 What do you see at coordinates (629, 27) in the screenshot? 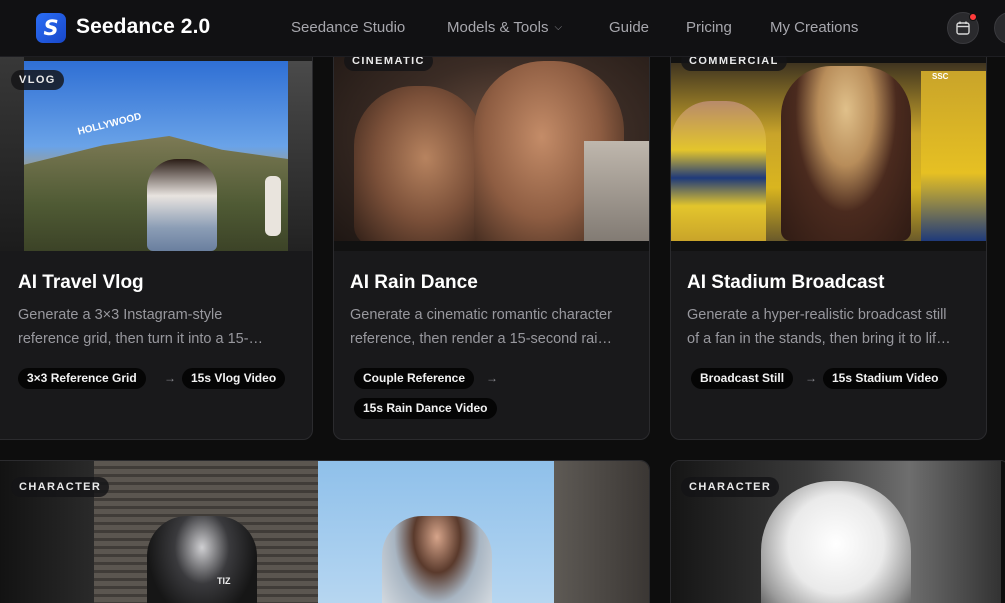
I see `nav-item-guide: Guide` at bounding box center [629, 27].